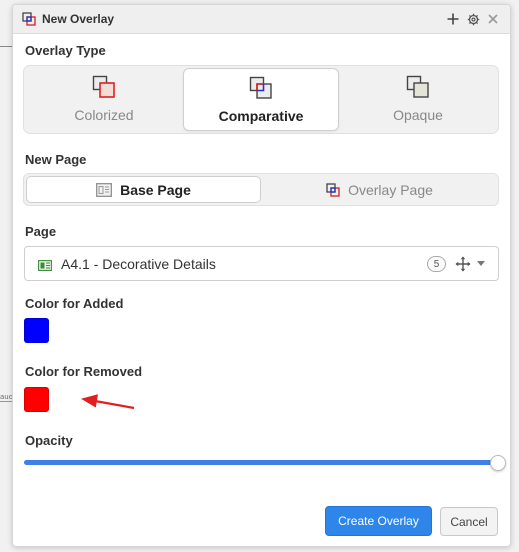  Describe the element at coordinates (436, 264) in the screenshot. I see `page-count-badge: 5` at that location.